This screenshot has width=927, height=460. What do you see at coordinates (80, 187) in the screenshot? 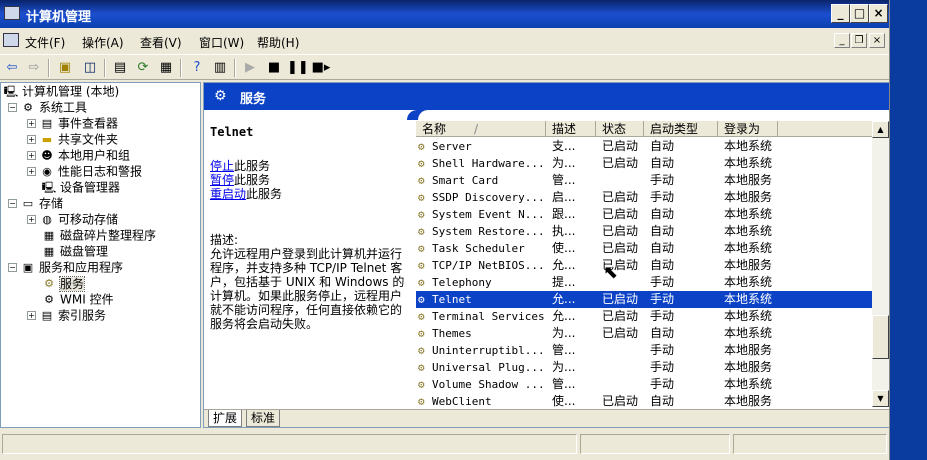
I see `tree-node-device-manager: 🖳 设备管理器` at bounding box center [80, 187].